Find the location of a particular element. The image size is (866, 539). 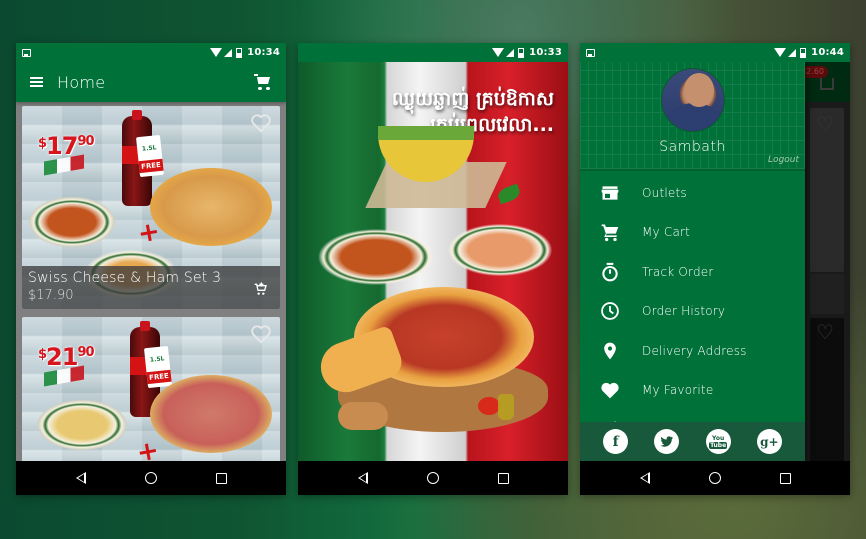

google-plus-icon: g+ is located at coordinates (769, 441).